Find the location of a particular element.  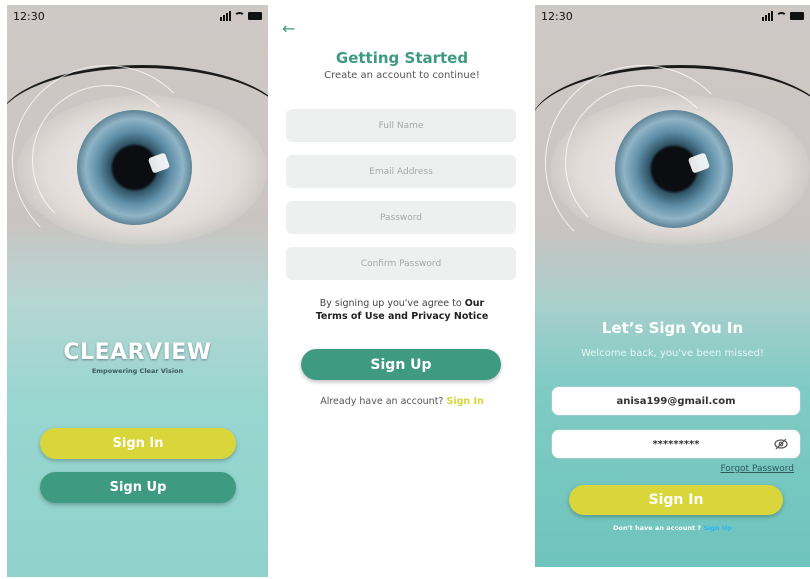

sign-up-button: Sign Up is located at coordinates (138, 487).